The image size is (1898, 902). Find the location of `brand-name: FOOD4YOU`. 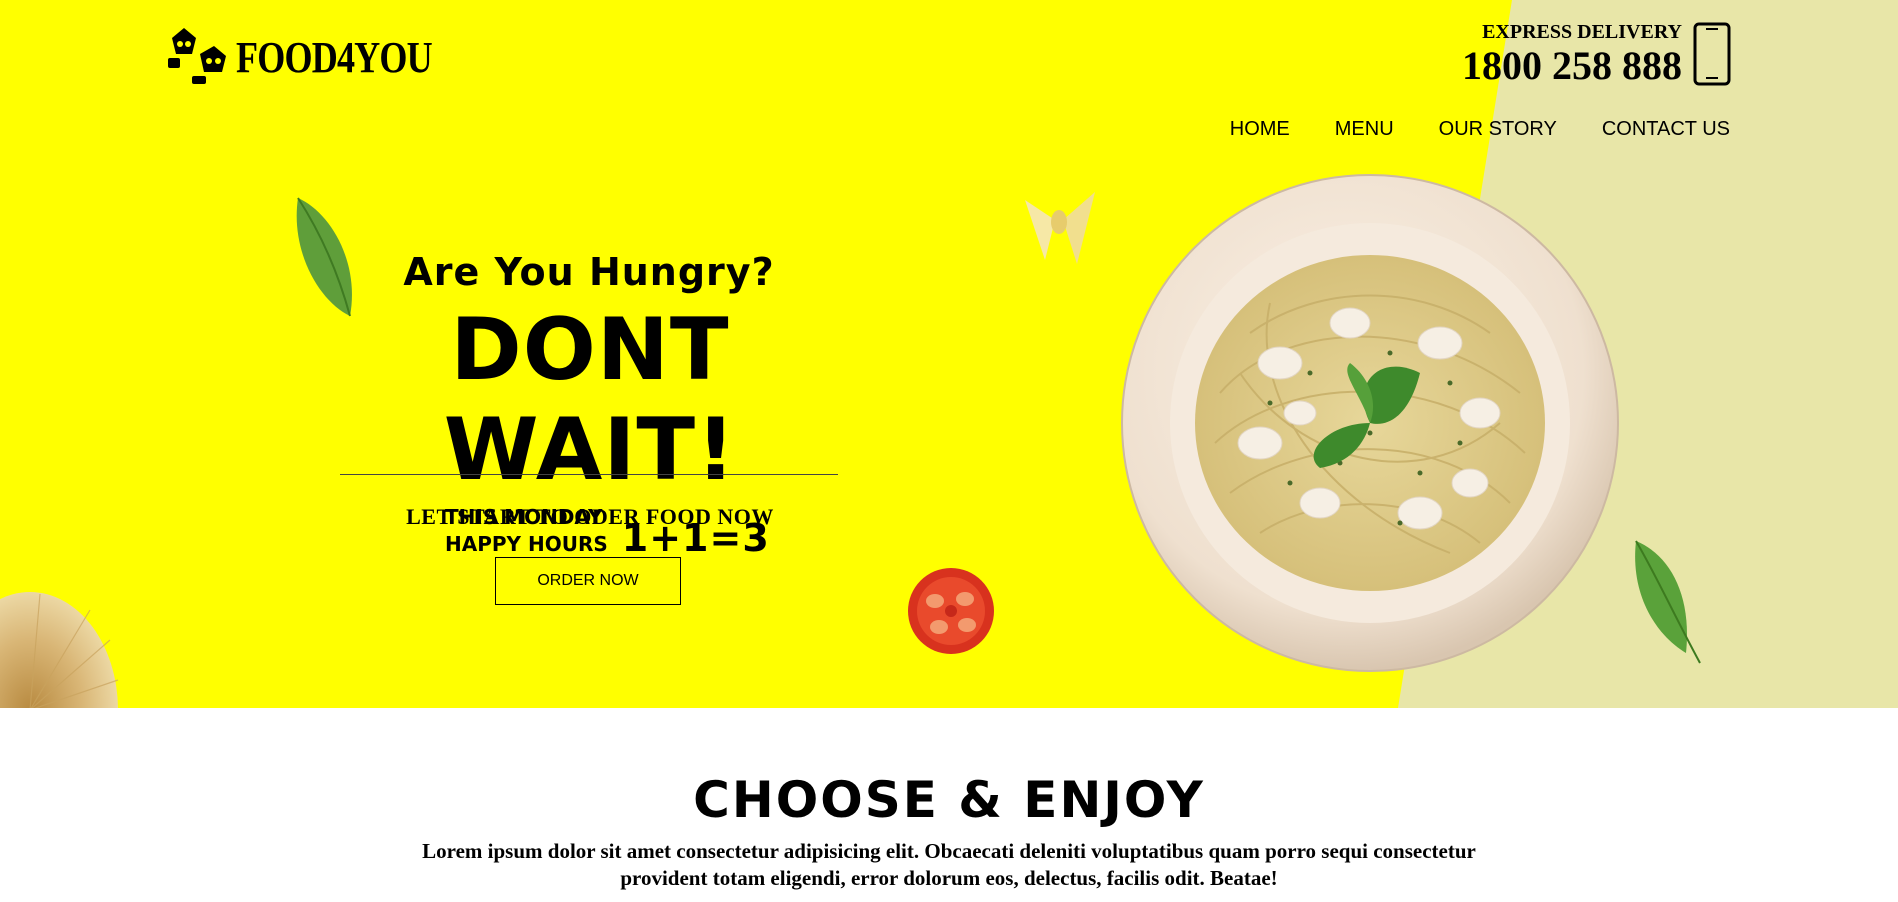

brand-name: FOOD4YOU is located at coordinates (334, 57).